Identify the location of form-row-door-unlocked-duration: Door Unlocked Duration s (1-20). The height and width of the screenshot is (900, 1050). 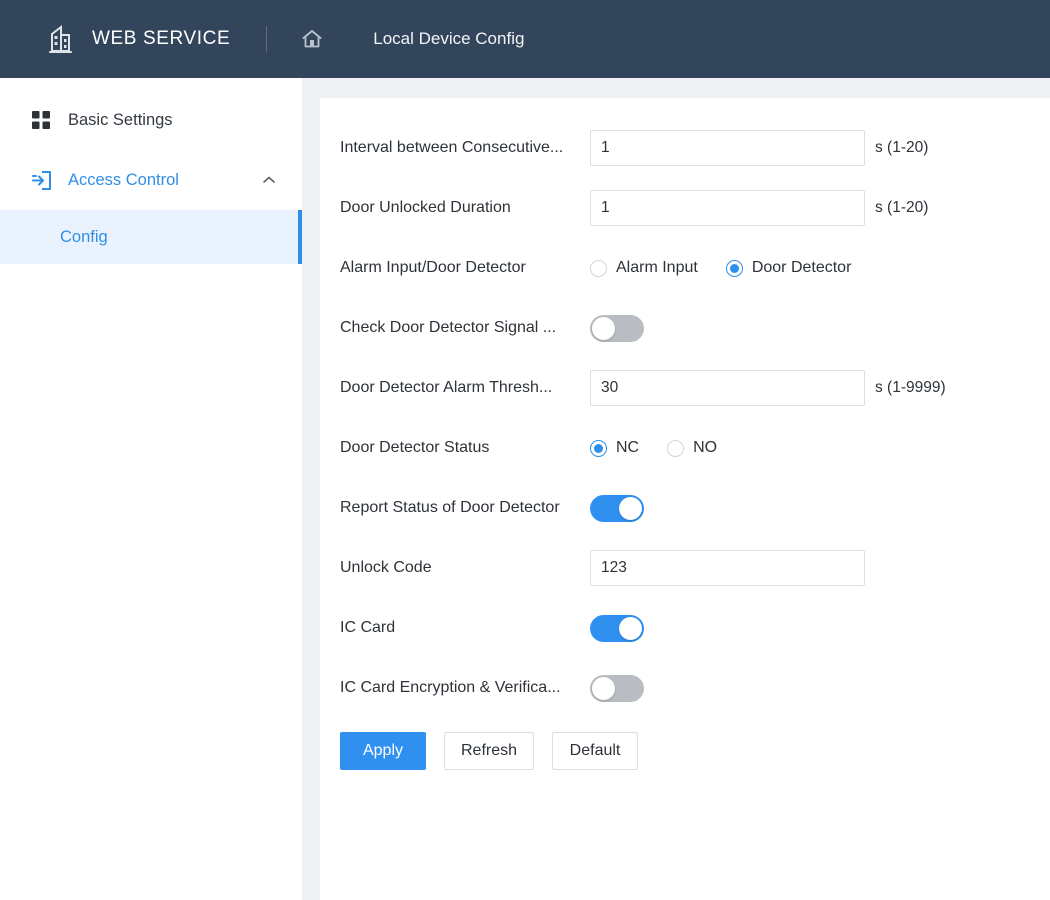
(685, 208).